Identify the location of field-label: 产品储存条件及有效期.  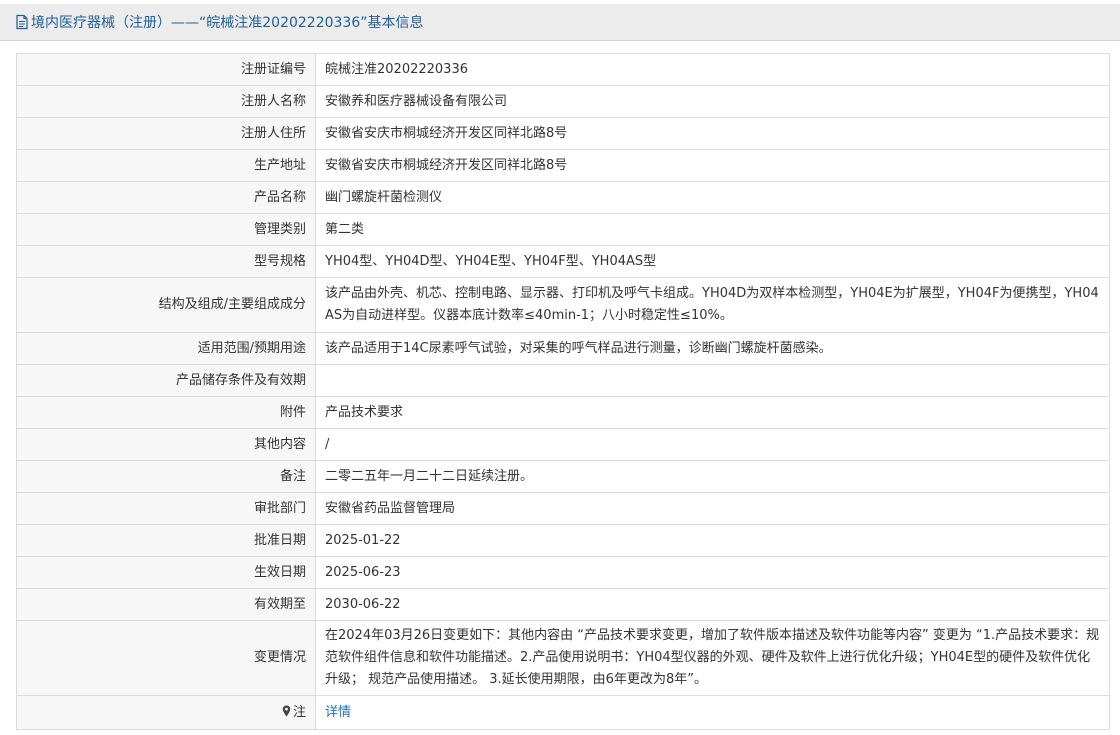
(166, 380).